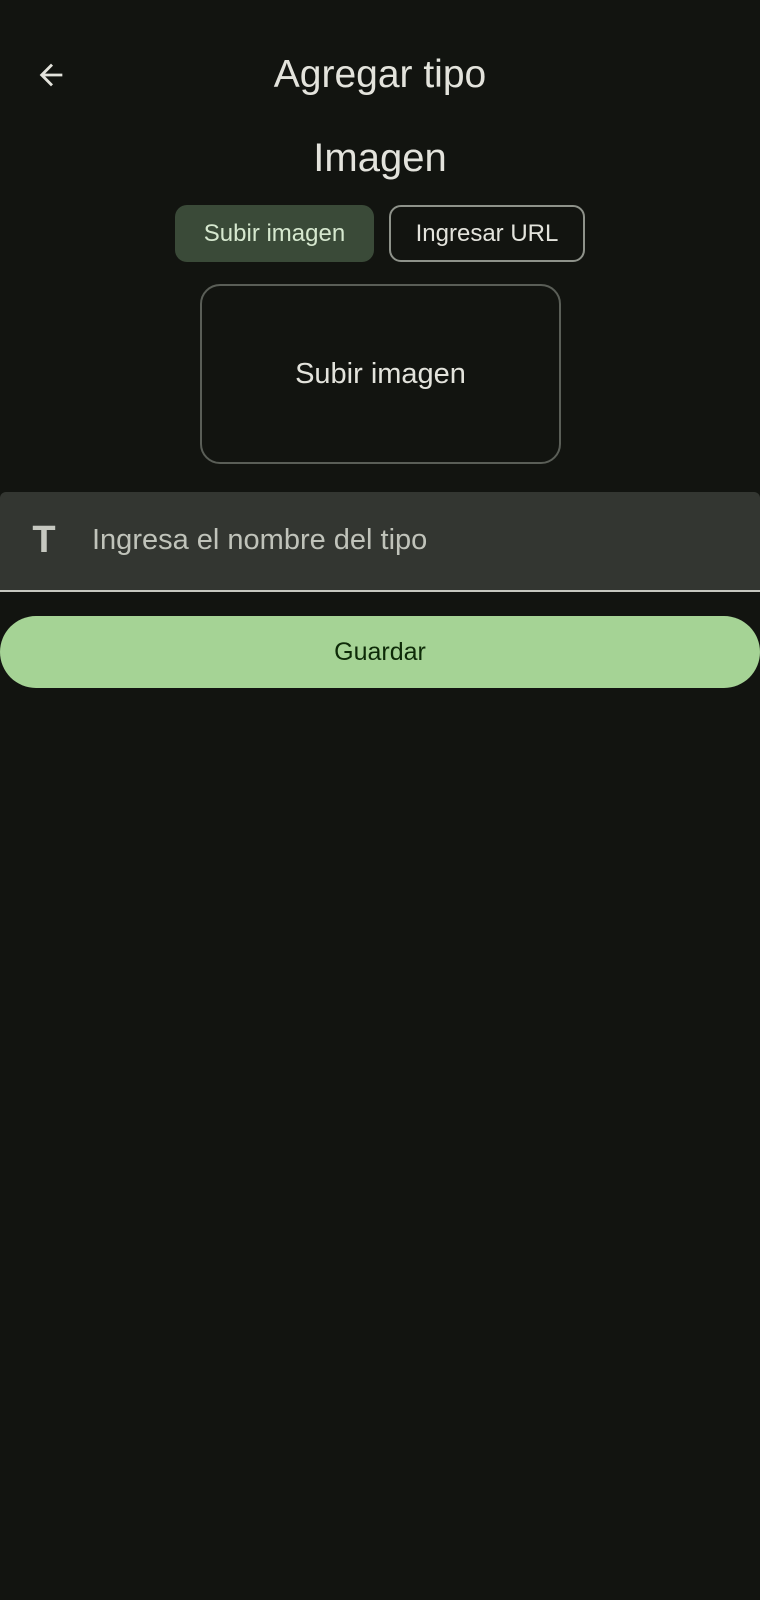 The width and height of the screenshot is (760, 1600). I want to click on upload-image-box-label: Subir imagen, so click(380, 373).